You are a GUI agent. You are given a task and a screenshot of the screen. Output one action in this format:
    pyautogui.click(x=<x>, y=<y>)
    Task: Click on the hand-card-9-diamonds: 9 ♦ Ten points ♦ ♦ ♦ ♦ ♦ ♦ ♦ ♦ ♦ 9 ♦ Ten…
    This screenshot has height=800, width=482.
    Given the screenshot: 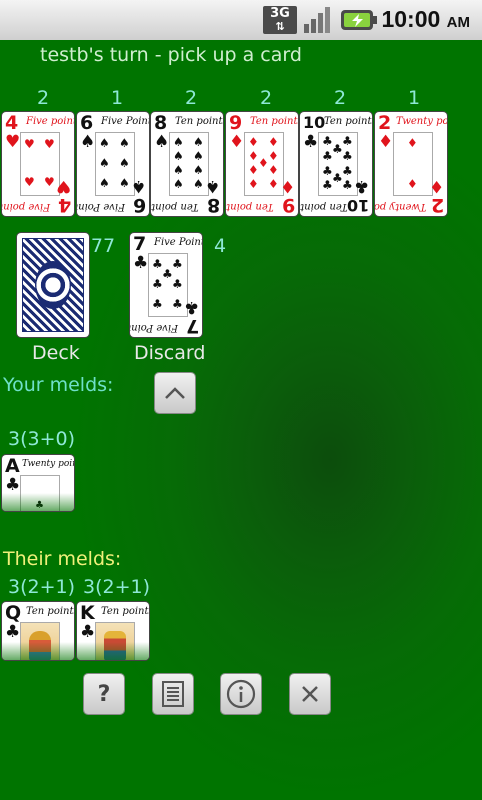 What is the action you would take?
    pyautogui.click(x=262, y=164)
    